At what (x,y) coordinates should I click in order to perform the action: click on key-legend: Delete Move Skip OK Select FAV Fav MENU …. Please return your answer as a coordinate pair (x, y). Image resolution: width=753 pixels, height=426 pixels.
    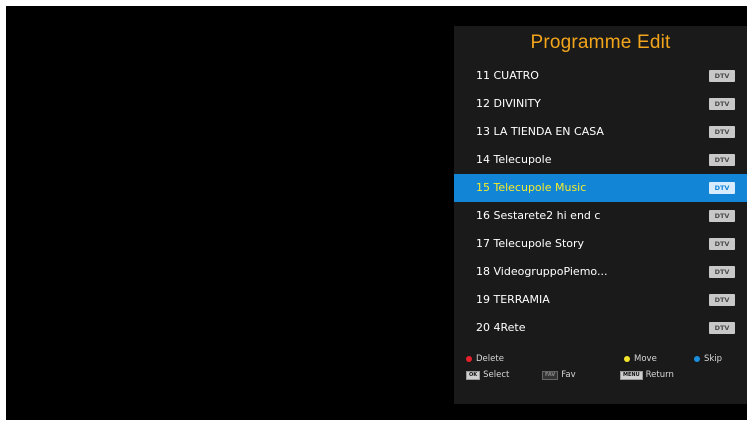
    Looking at the image, I should click on (600, 374).